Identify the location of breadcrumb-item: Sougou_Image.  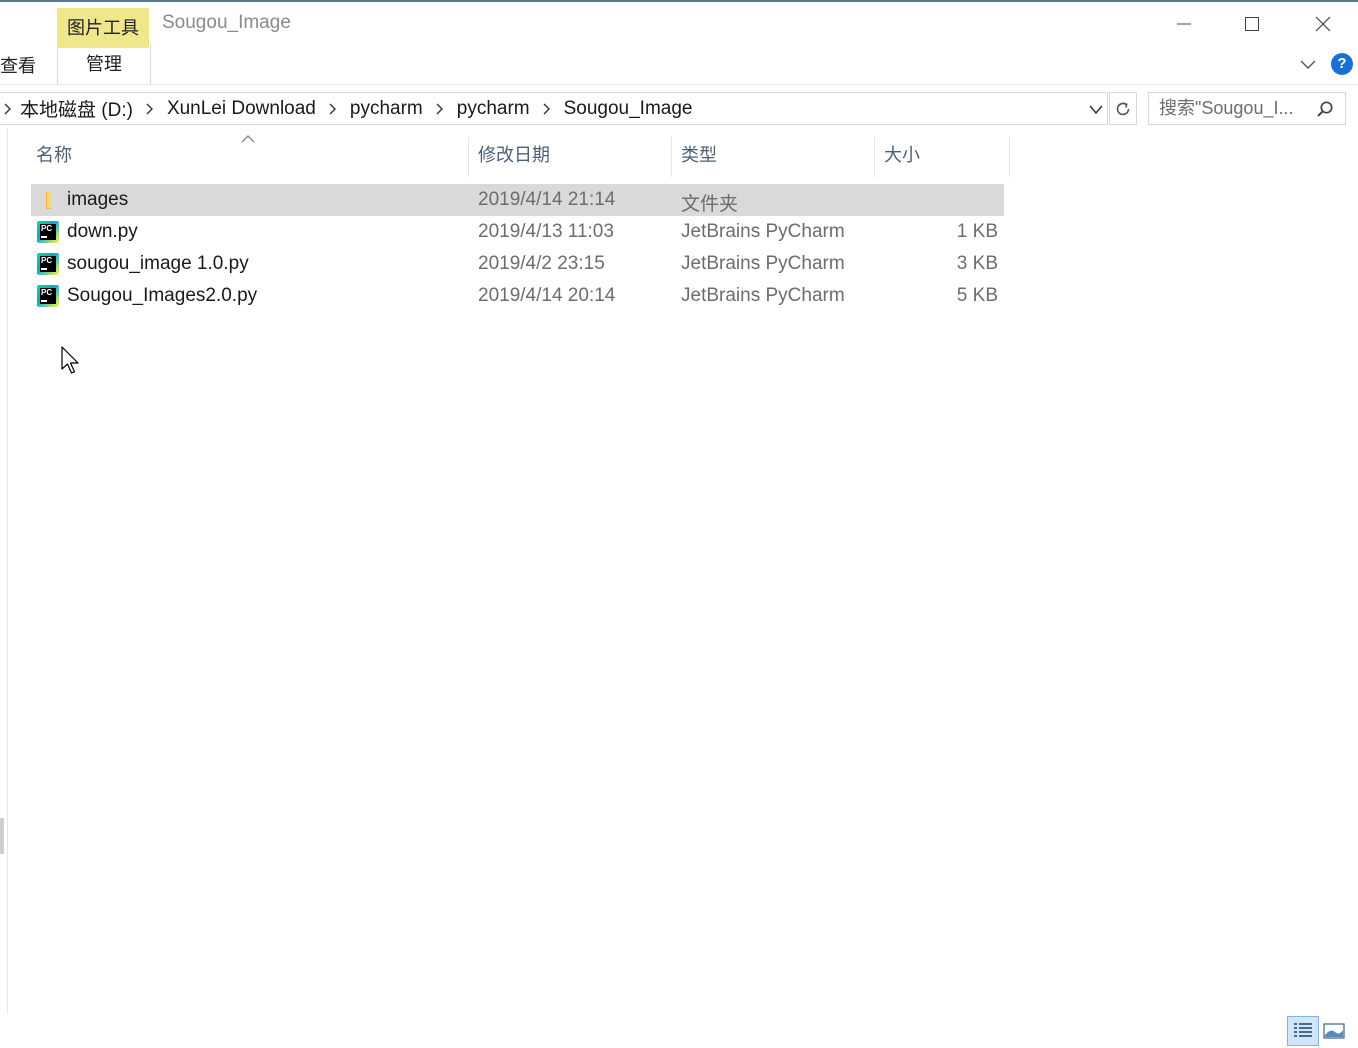
(628, 109).